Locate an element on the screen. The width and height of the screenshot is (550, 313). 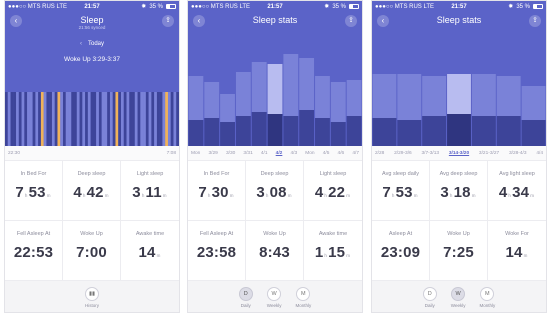
weekly-sleep-chart is located at coordinates (459, 90).